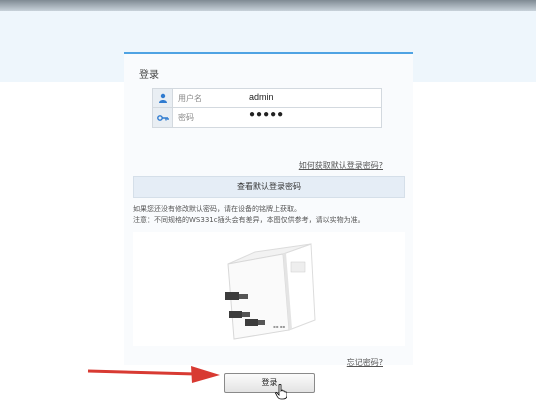 The width and height of the screenshot is (536, 415). I want to click on user-icon, so click(163, 98).